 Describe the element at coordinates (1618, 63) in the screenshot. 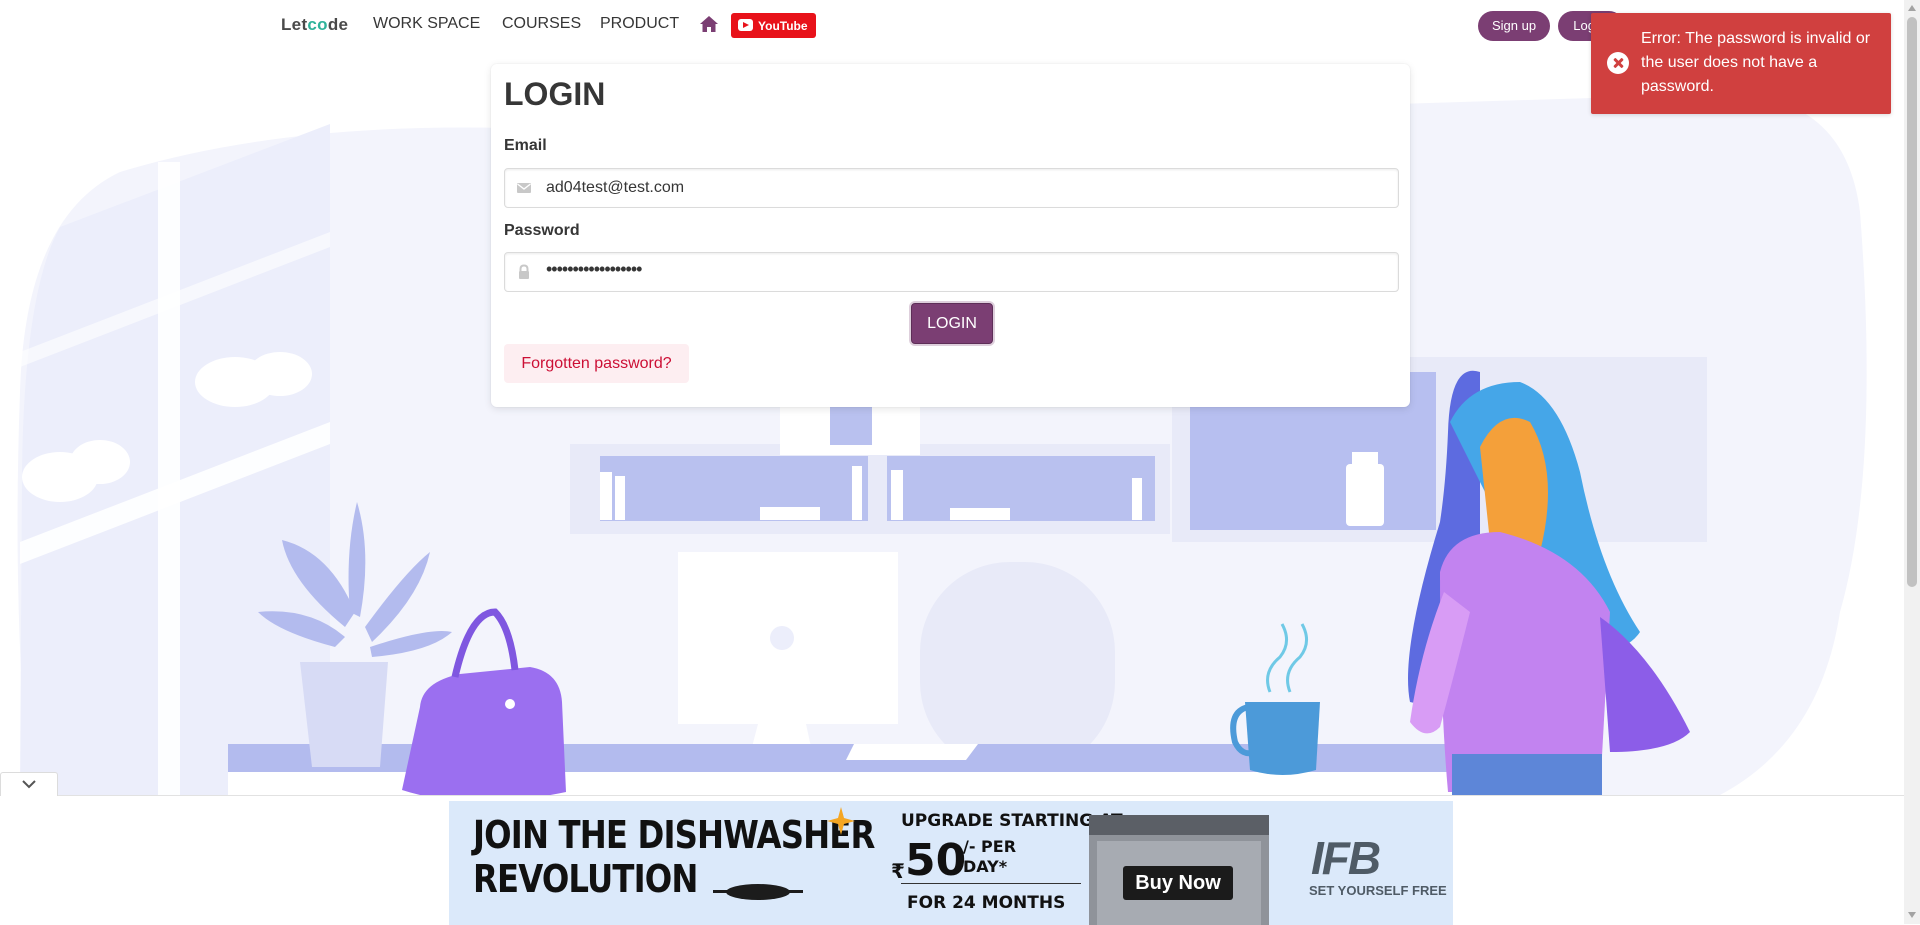

I see `error-circle-icon` at that location.